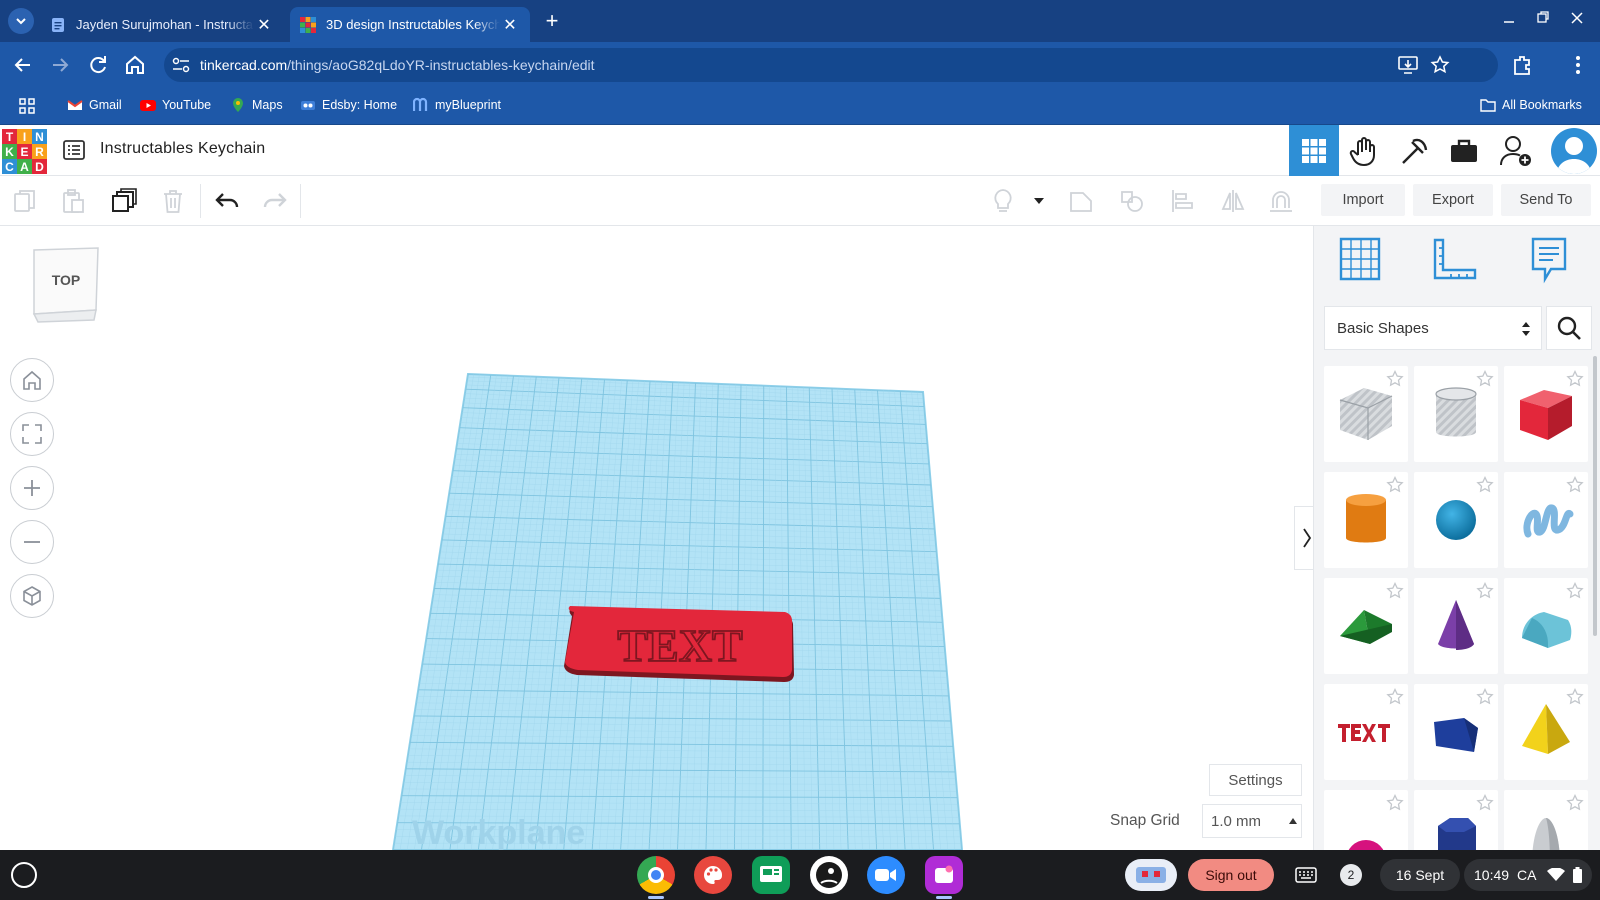 This screenshot has width=1600, height=900. What do you see at coordinates (32, 380) in the screenshot?
I see `home-view-button` at bounding box center [32, 380].